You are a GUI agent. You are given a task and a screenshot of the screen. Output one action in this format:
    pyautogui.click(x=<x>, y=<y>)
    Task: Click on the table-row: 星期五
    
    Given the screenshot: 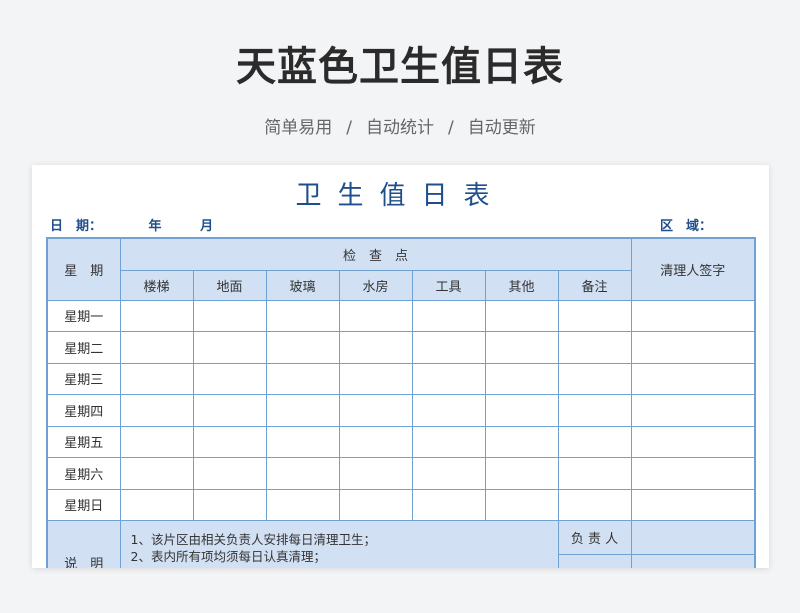 What is the action you would take?
    pyautogui.click(x=401, y=441)
    